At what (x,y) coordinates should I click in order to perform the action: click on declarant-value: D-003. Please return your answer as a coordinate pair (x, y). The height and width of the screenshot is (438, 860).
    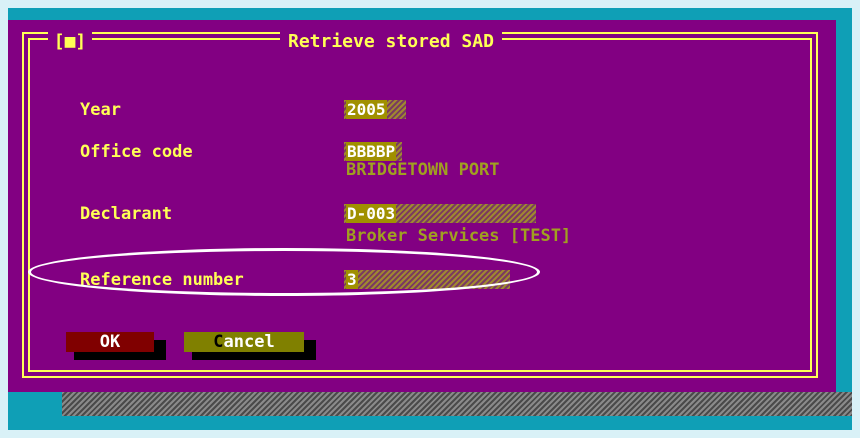
    Looking at the image, I should click on (371, 213).